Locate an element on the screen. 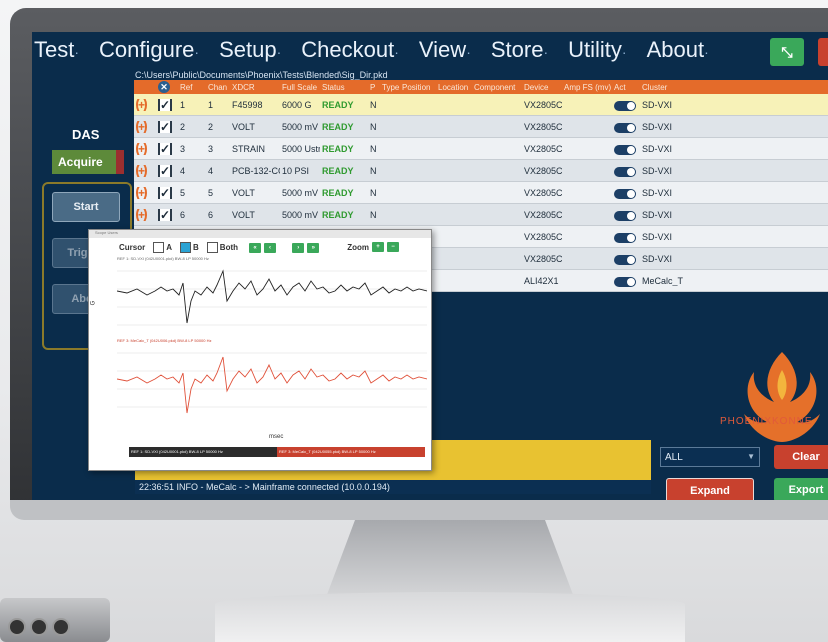 This screenshot has height=642, width=828. row-control: ✓ is located at coordinates (167, 214).